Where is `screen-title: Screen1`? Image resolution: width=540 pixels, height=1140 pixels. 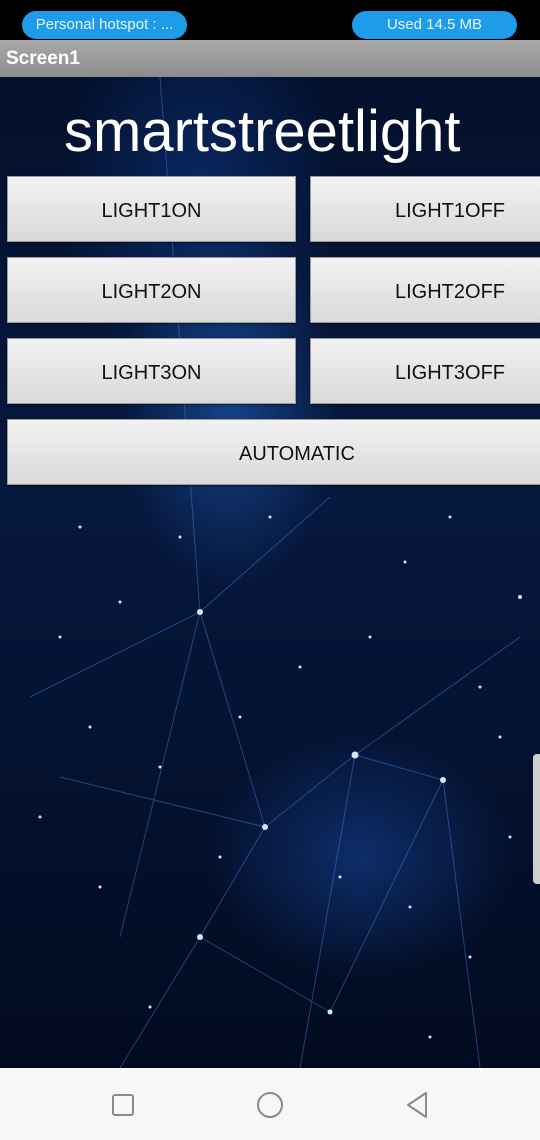
screen-title: Screen1 is located at coordinates (43, 58).